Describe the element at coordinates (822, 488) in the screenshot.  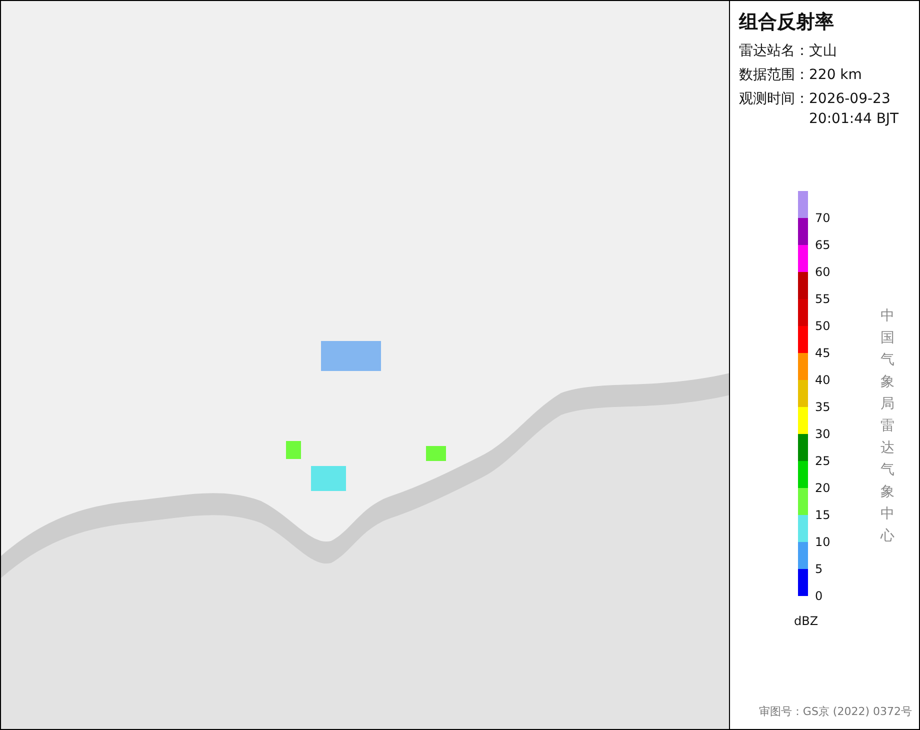
I see `legend-tick-label: 20` at that location.